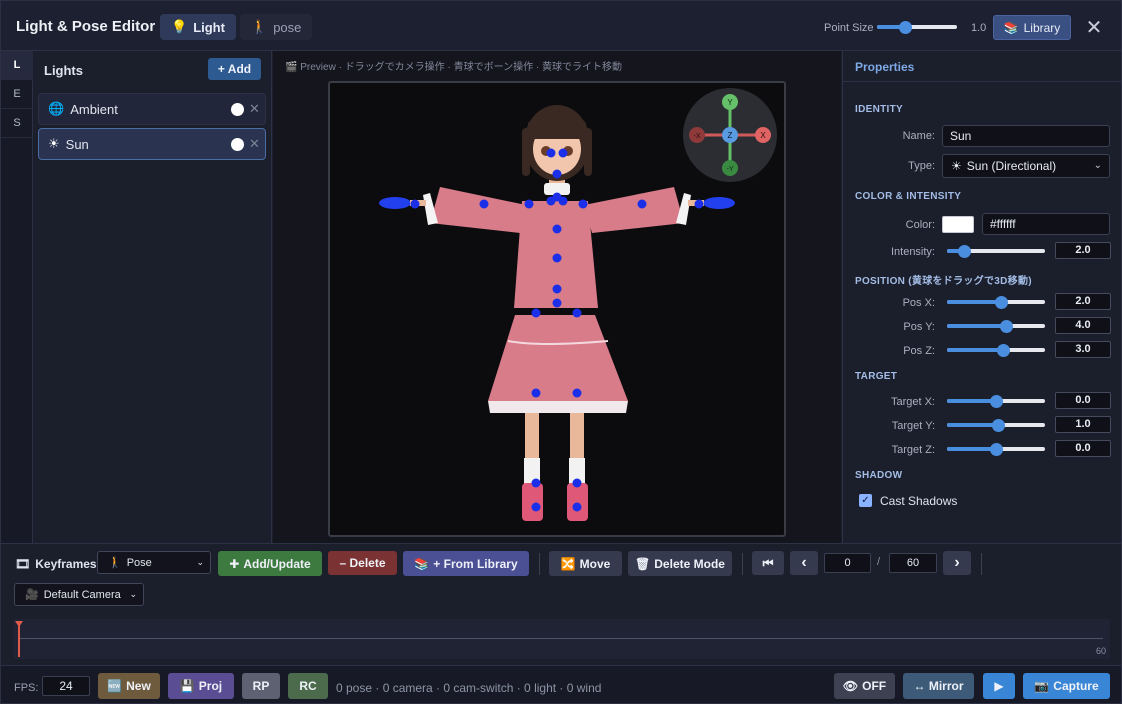 This screenshot has width=1122, height=704. What do you see at coordinates (865, 500) in the screenshot?
I see `cast-shadows-checkbox: ✓` at bounding box center [865, 500].